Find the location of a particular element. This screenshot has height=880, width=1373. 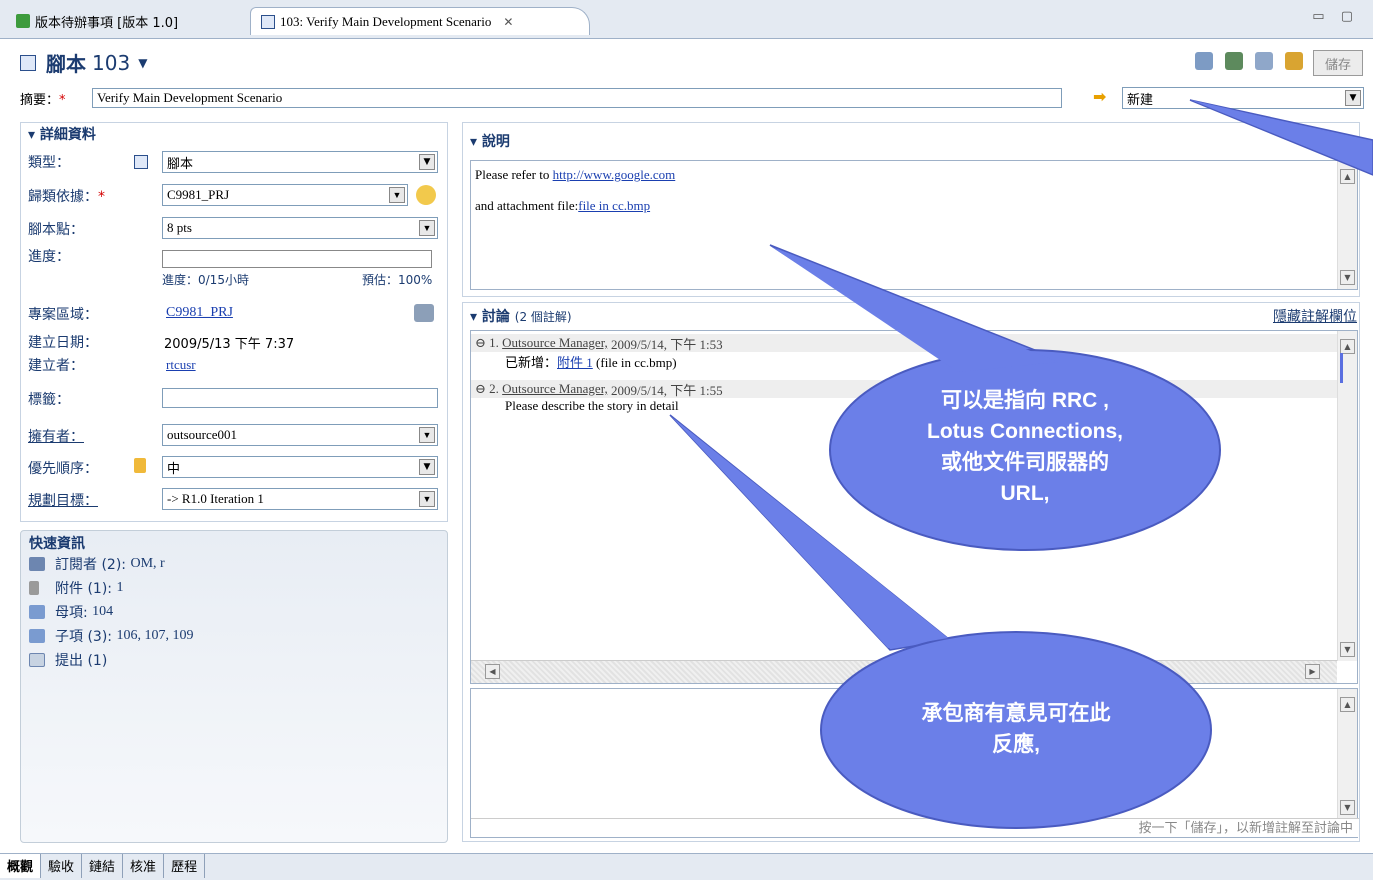

editor-page-tabs: 概觀 驗收 鏈結 核准 歷程 is located at coordinates (686, 866).